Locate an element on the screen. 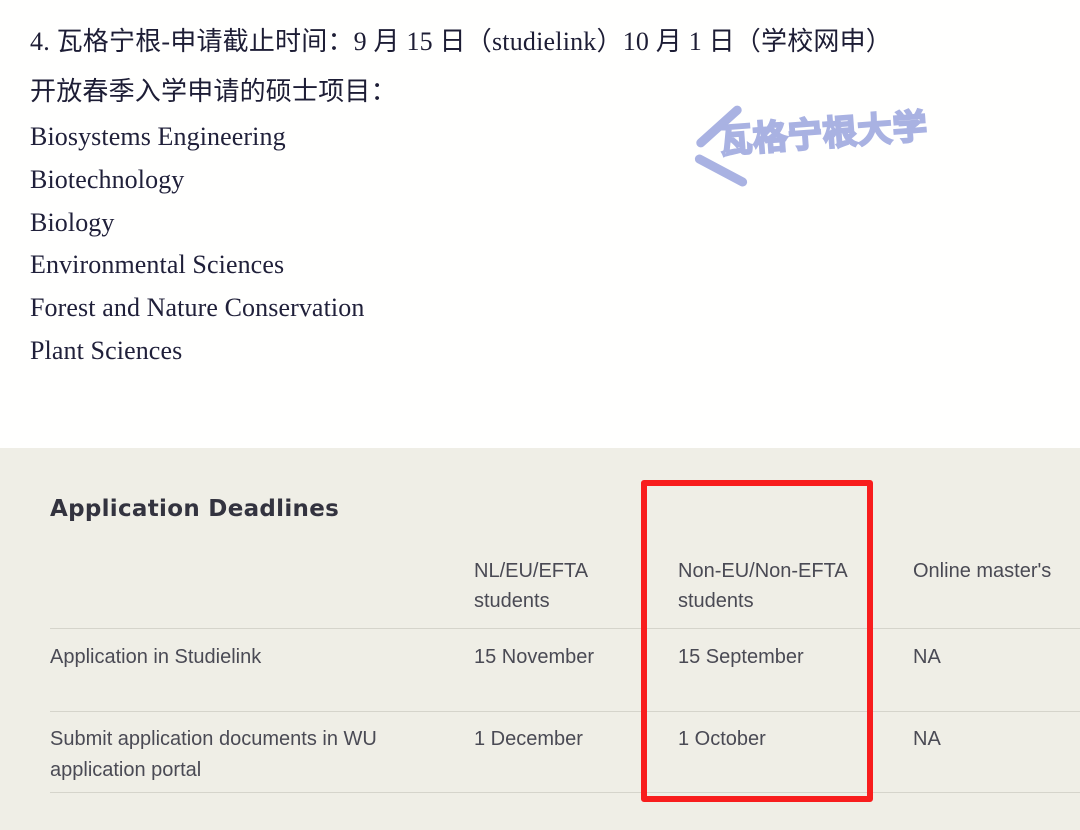 This screenshot has width=1080, height=830. list-item: Forest and Nature Conservation is located at coordinates (197, 307).